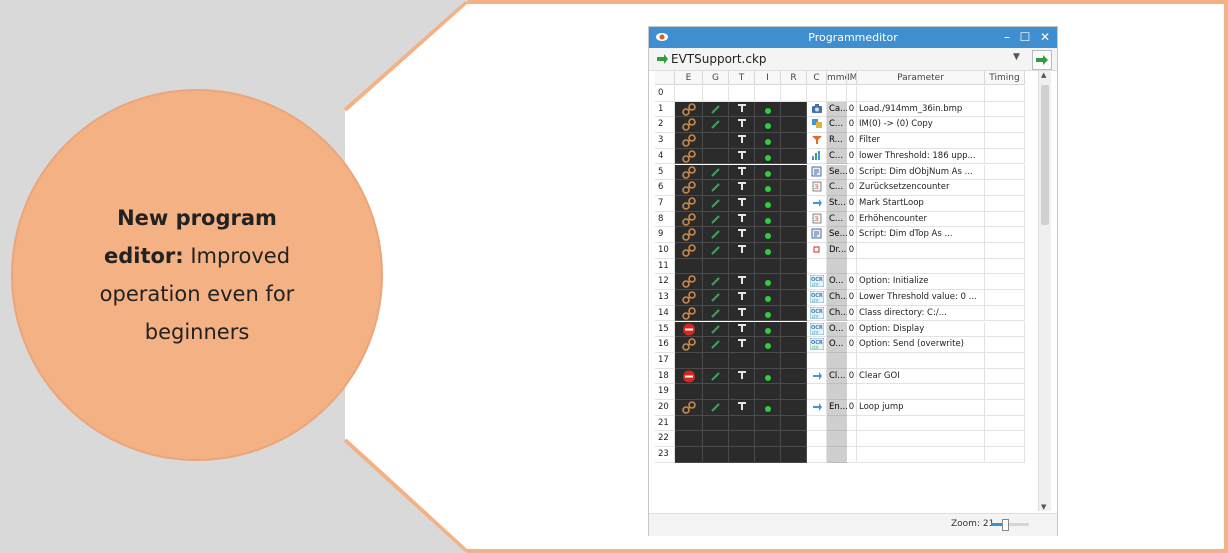 The width and height of the screenshot is (1228, 553). What do you see at coordinates (665, 141) in the screenshot?
I see `row-number: 3` at bounding box center [665, 141].